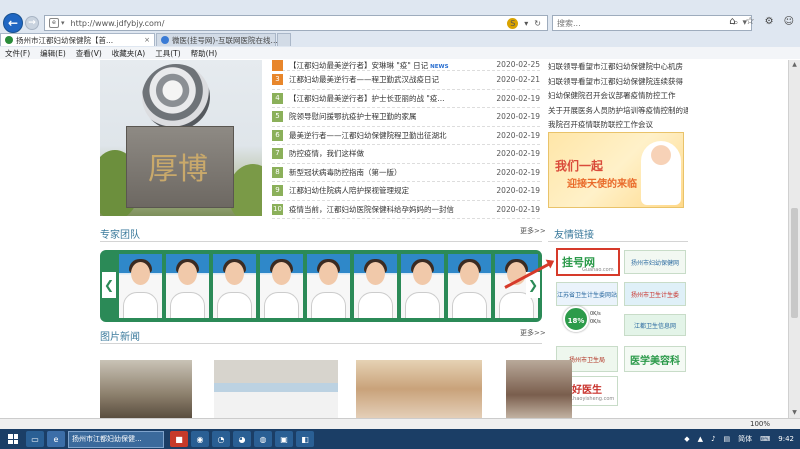 This screenshot has width=800, height=449. I want to click on list-item: 6 最美逆行者——江都妇幼保健院程卫勤出征湖北 2020-02-19, so click(406, 136).